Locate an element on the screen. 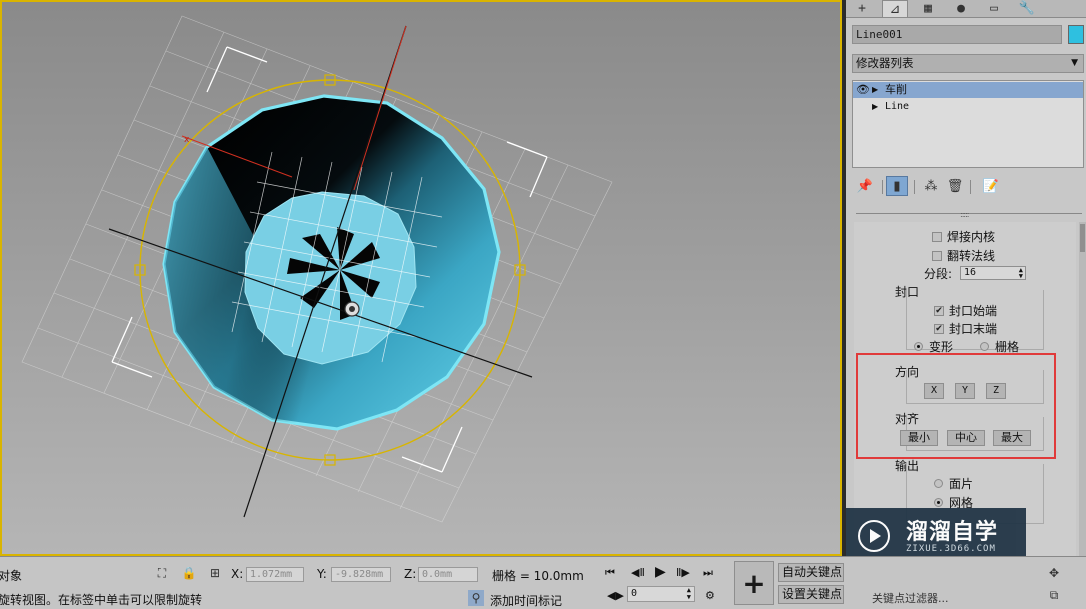 The width and height of the screenshot is (1086, 609). stack-item-lathe: 👁 ▶ 车削 is located at coordinates (968, 90).